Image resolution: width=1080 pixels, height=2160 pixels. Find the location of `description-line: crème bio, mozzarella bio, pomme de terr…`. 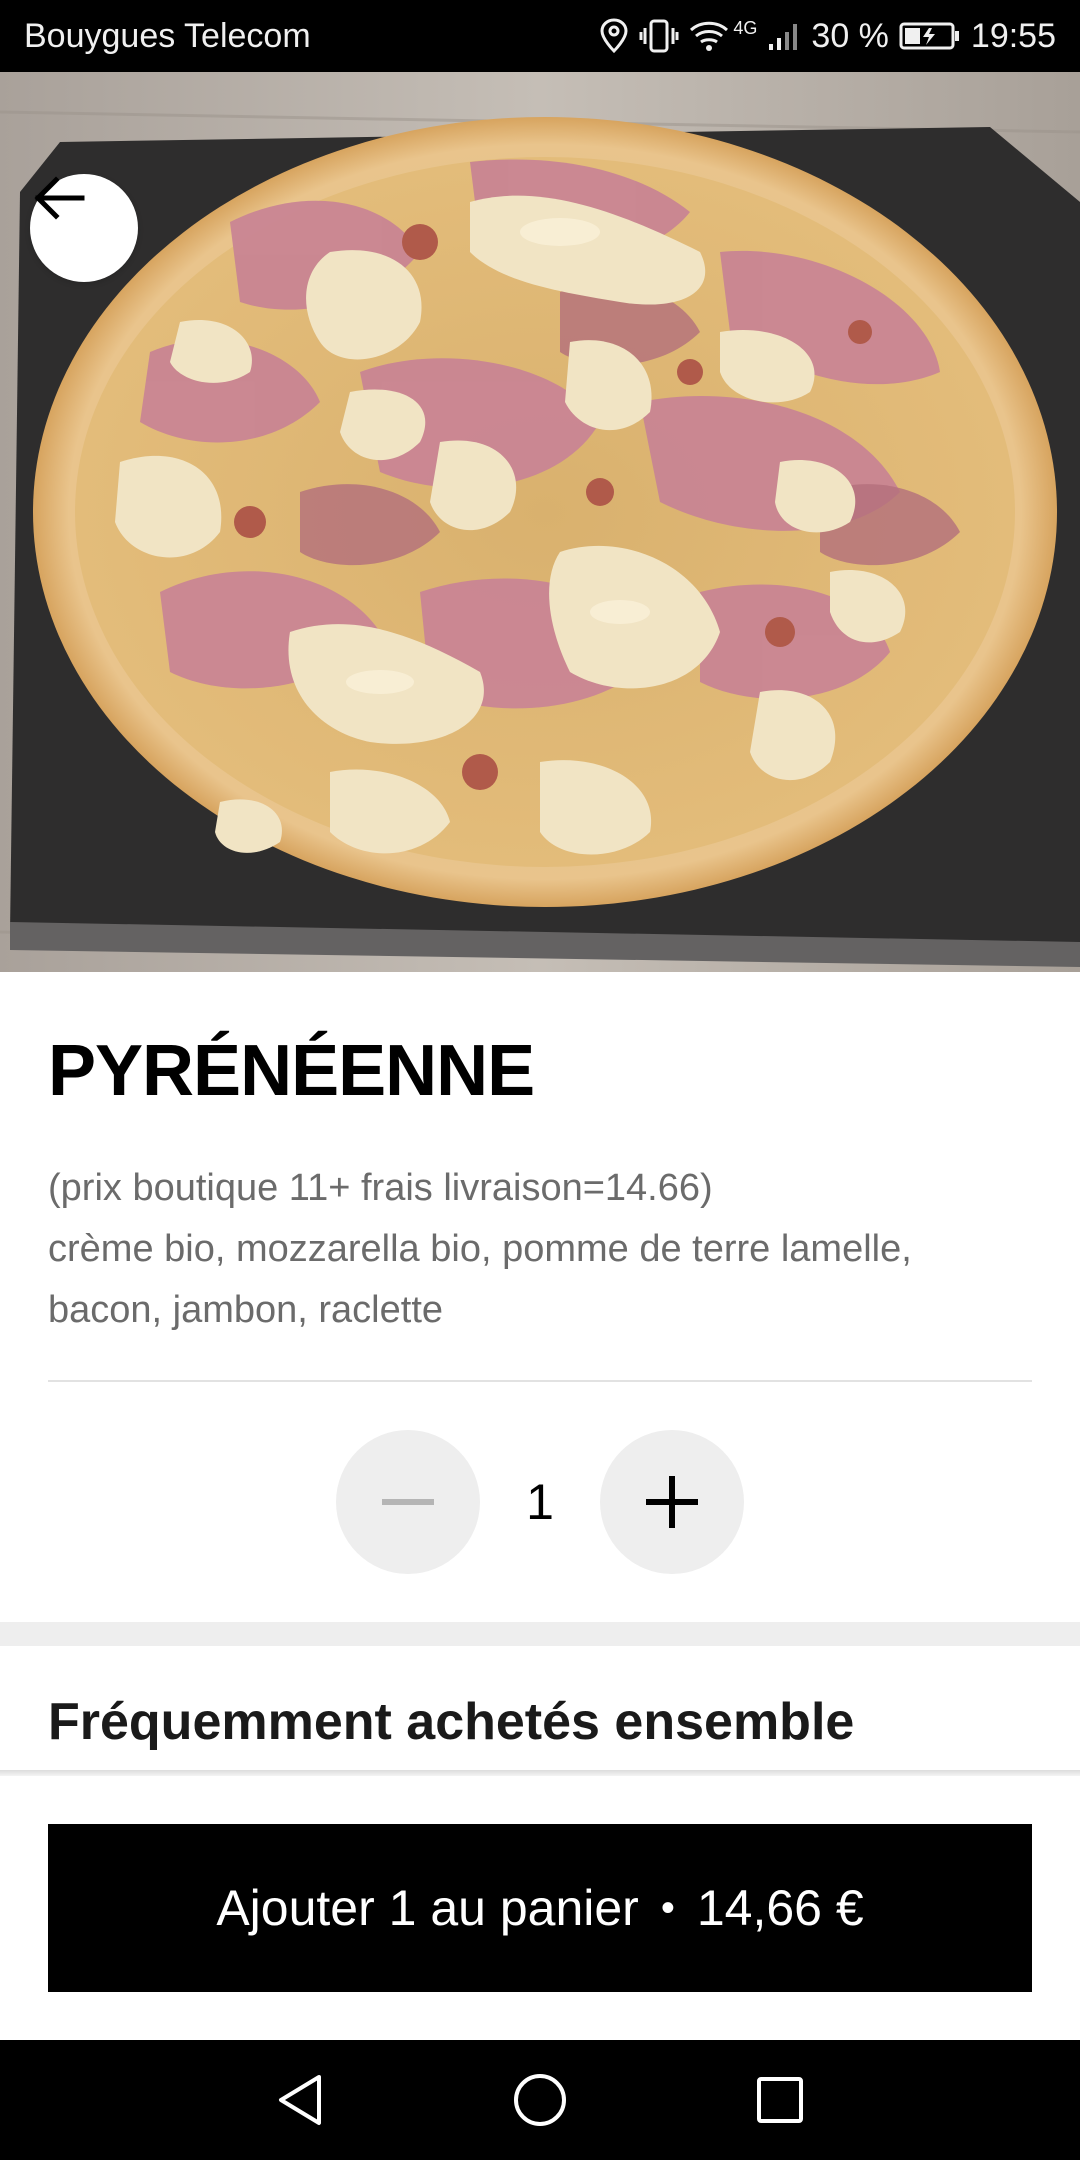

description-line: crème bio, mozzarella bio, pomme de terr… is located at coordinates (480, 1249).